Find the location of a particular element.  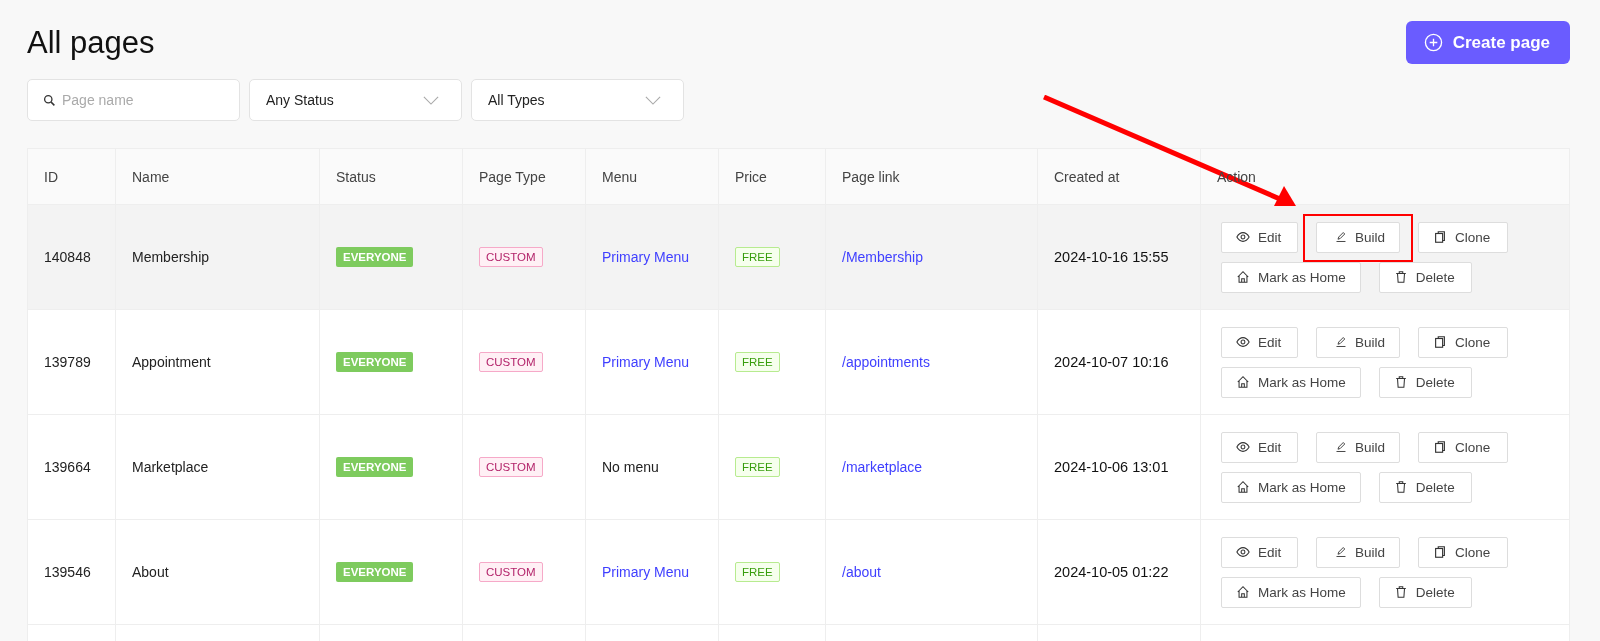

search-field: Page name is located at coordinates (133, 100).